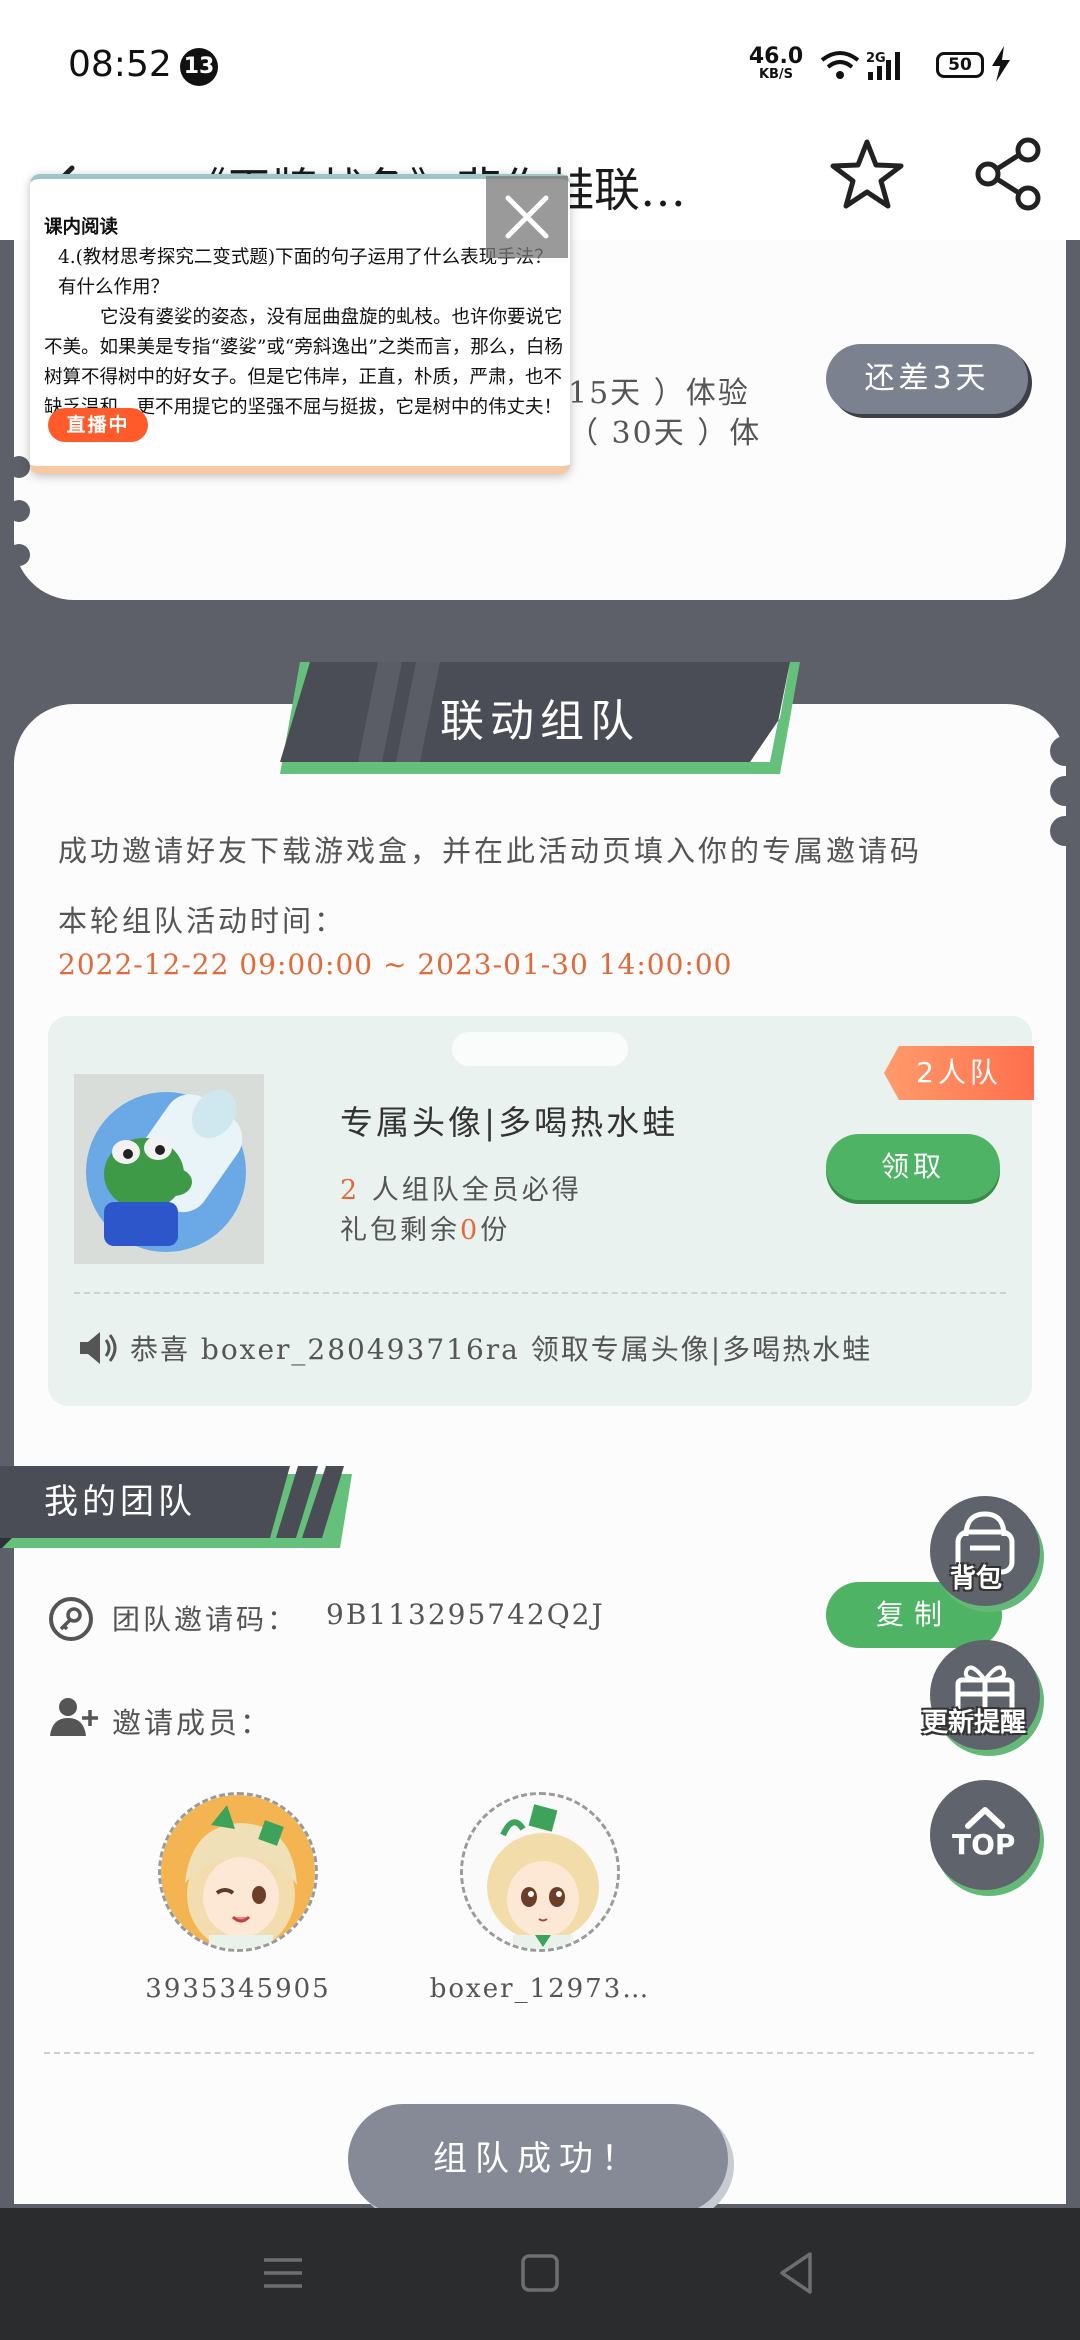  What do you see at coordinates (860, 65) in the screenshot?
I see `wifi-signal-icon: 2G` at bounding box center [860, 65].